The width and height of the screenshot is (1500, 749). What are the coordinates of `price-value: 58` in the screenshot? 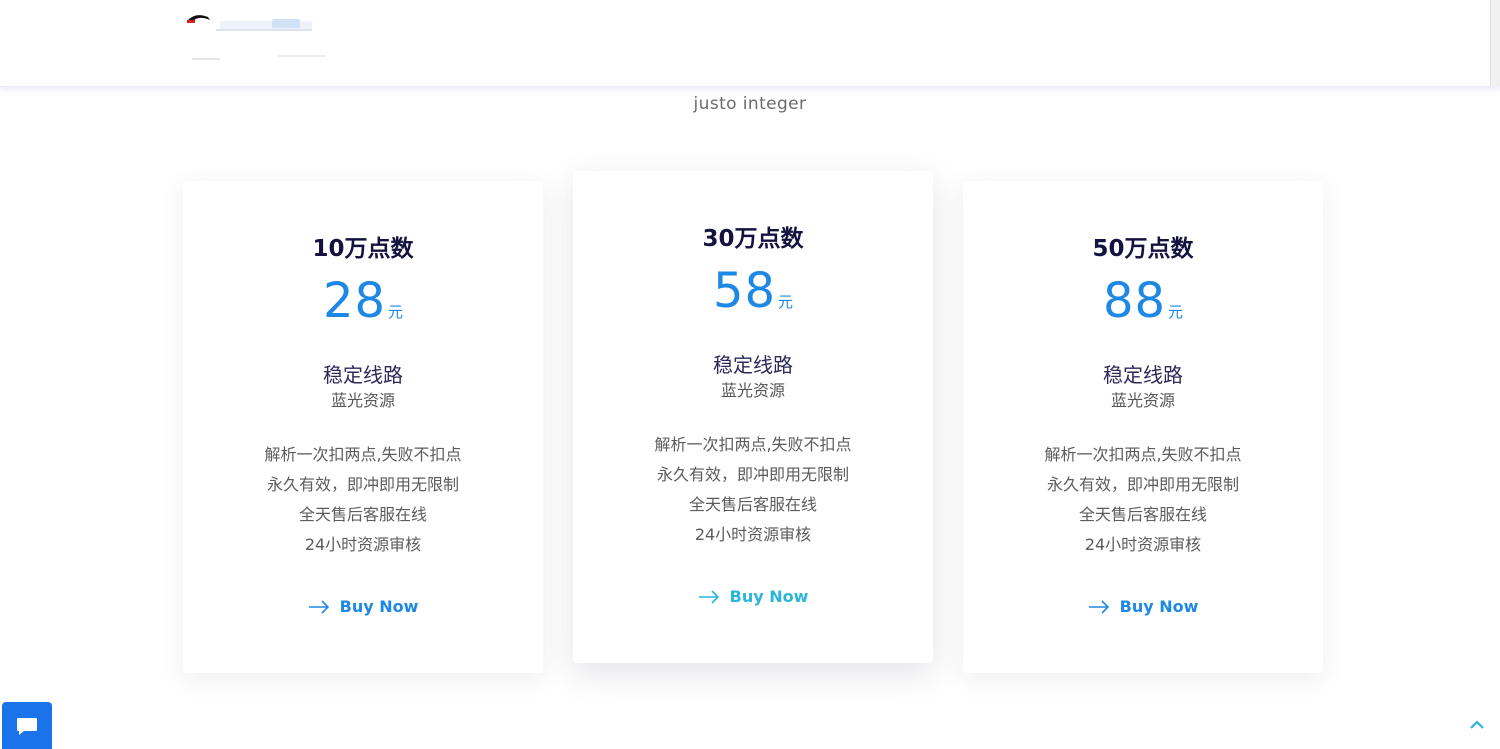 It's located at (744, 291).